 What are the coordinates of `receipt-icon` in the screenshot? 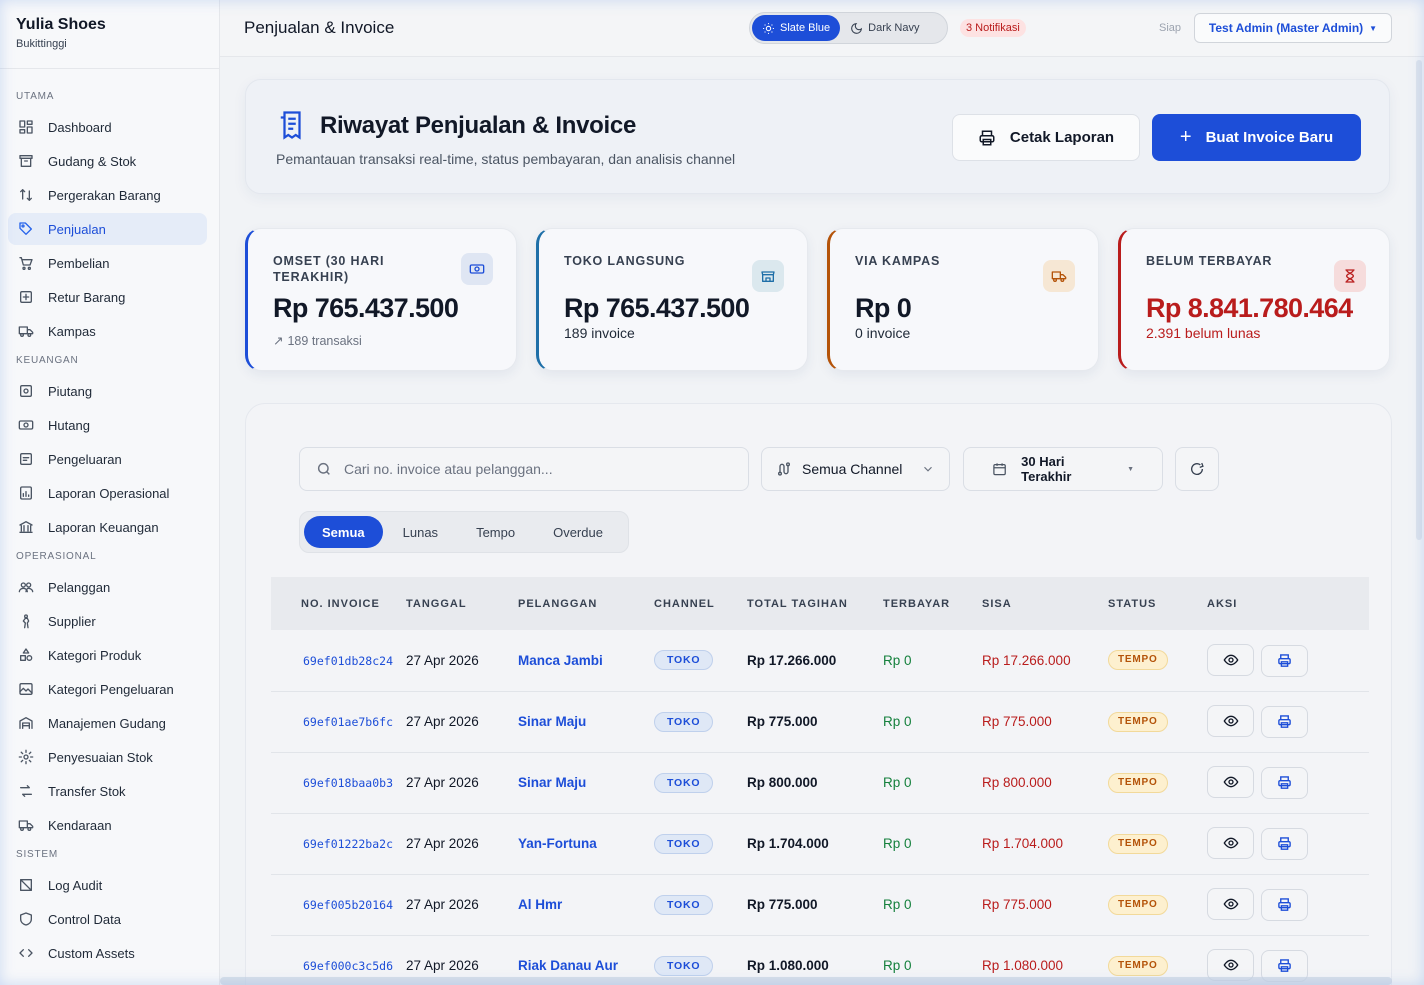 It's located at (292, 127).